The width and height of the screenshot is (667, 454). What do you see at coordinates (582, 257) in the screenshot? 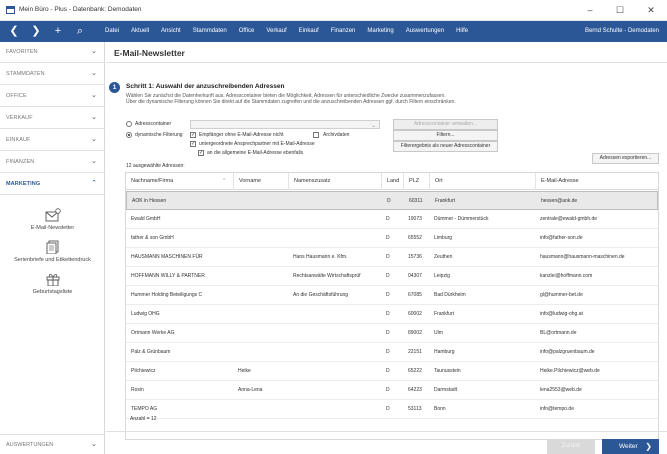
I see `cell-email: hausmann@hausmann-maschinen.de` at bounding box center [582, 257].